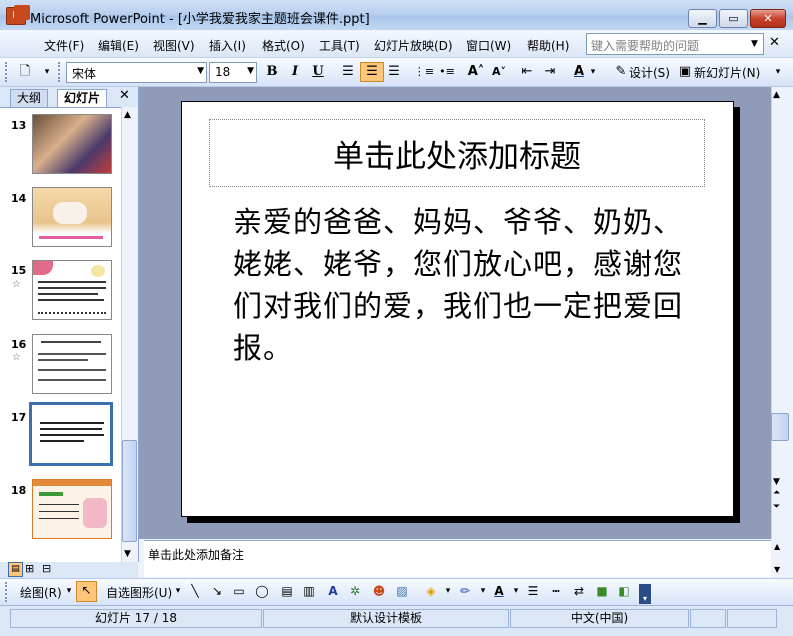 Image resolution: width=793 pixels, height=636 pixels. Describe the element at coordinates (339, 45) in the screenshot. I see `menu-tools: 工具(T)` at that location.